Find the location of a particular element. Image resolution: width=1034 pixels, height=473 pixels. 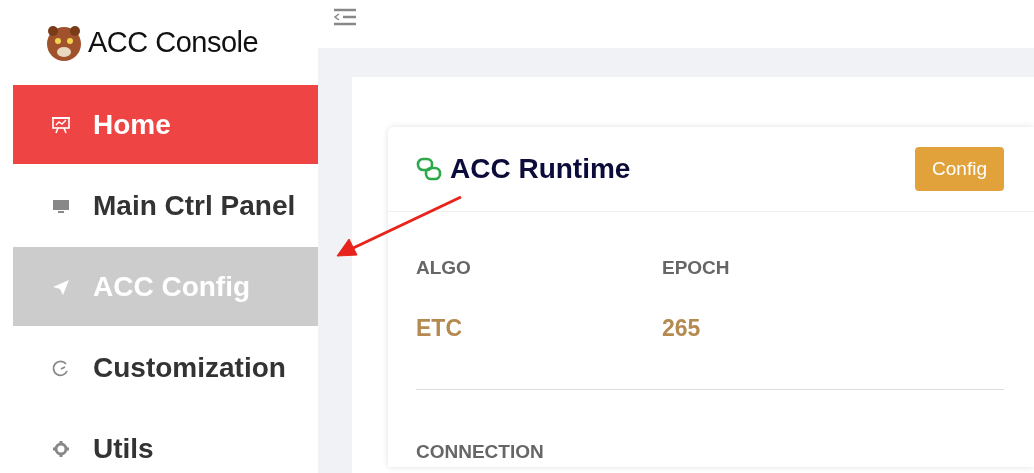

sidebar-item: Customization is located at coordinates (165, 367).